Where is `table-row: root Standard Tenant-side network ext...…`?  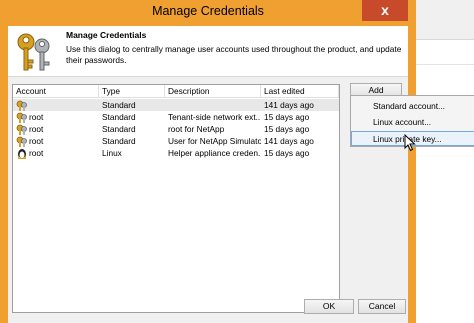 table-row: root Standard Tenant-side network ext...… is located at coordinates (176, 117).